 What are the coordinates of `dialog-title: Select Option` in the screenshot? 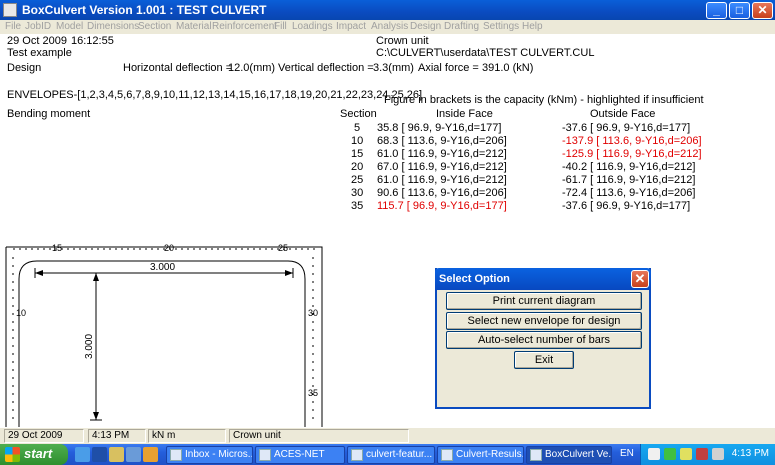 It's located at (474, 279).